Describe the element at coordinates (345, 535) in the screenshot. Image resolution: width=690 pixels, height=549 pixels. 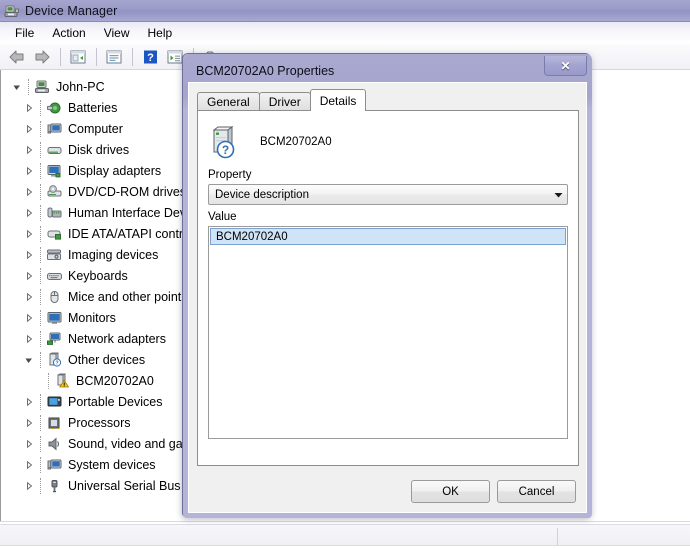
I see `statusbar` at that location.